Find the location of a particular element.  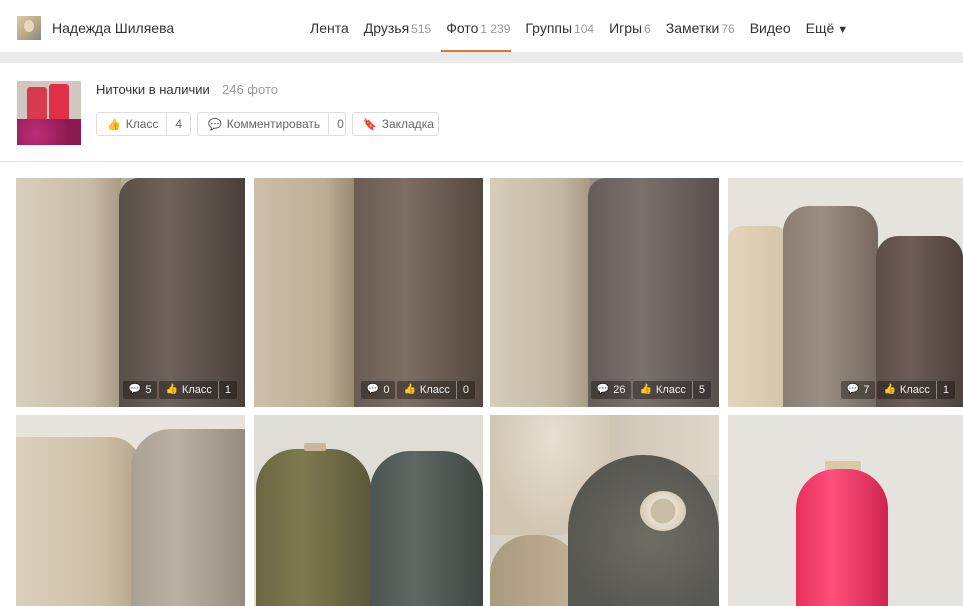

nav-more: Ещё ▼ is located at coordinates (827, 28).